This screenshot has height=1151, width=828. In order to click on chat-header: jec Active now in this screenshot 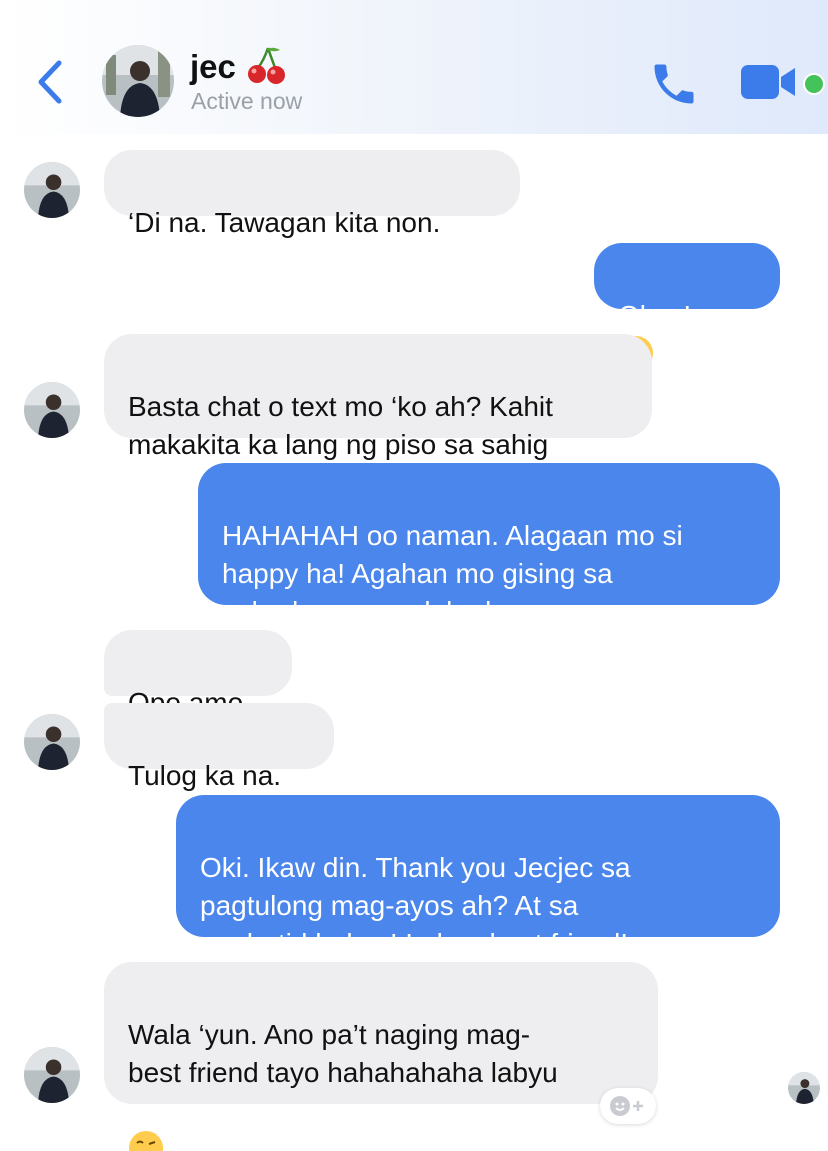, I will do `click(414, 67)`.